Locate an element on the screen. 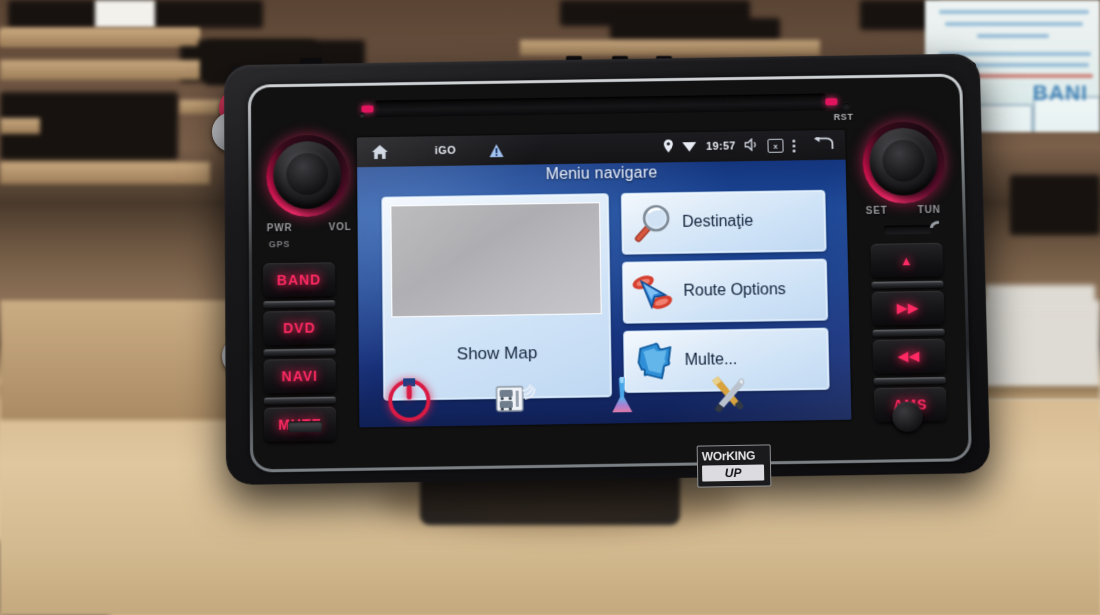 This screenshot has height=615, width=1100. vol-label: VOL is located at coordinates (340, 228).